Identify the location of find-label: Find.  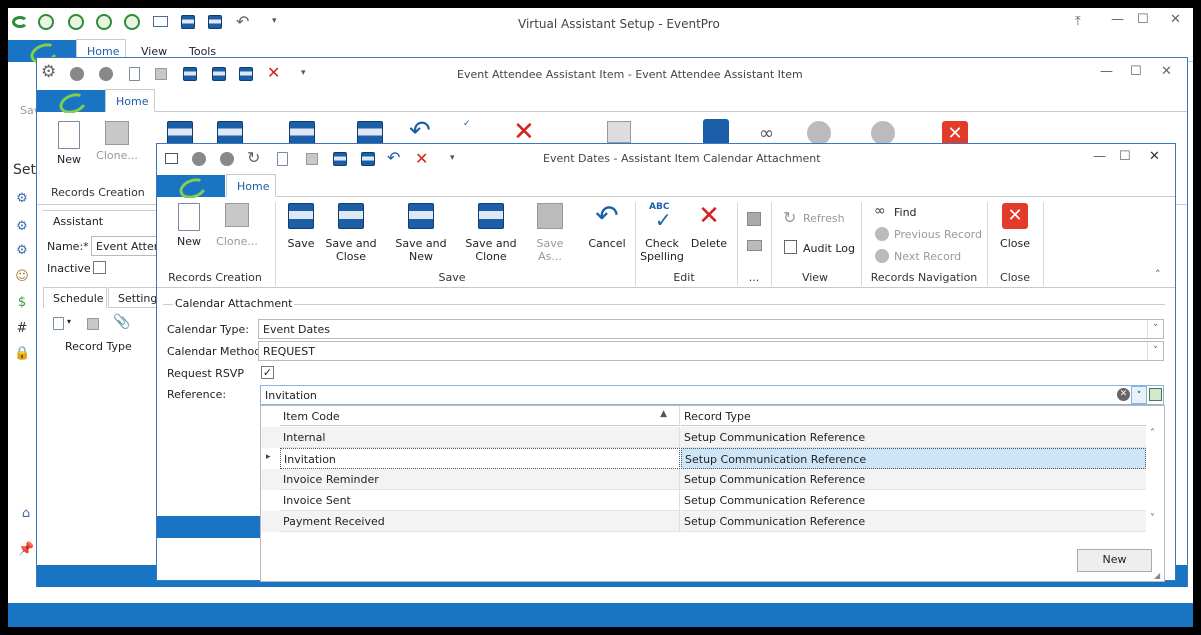
(905, 212).